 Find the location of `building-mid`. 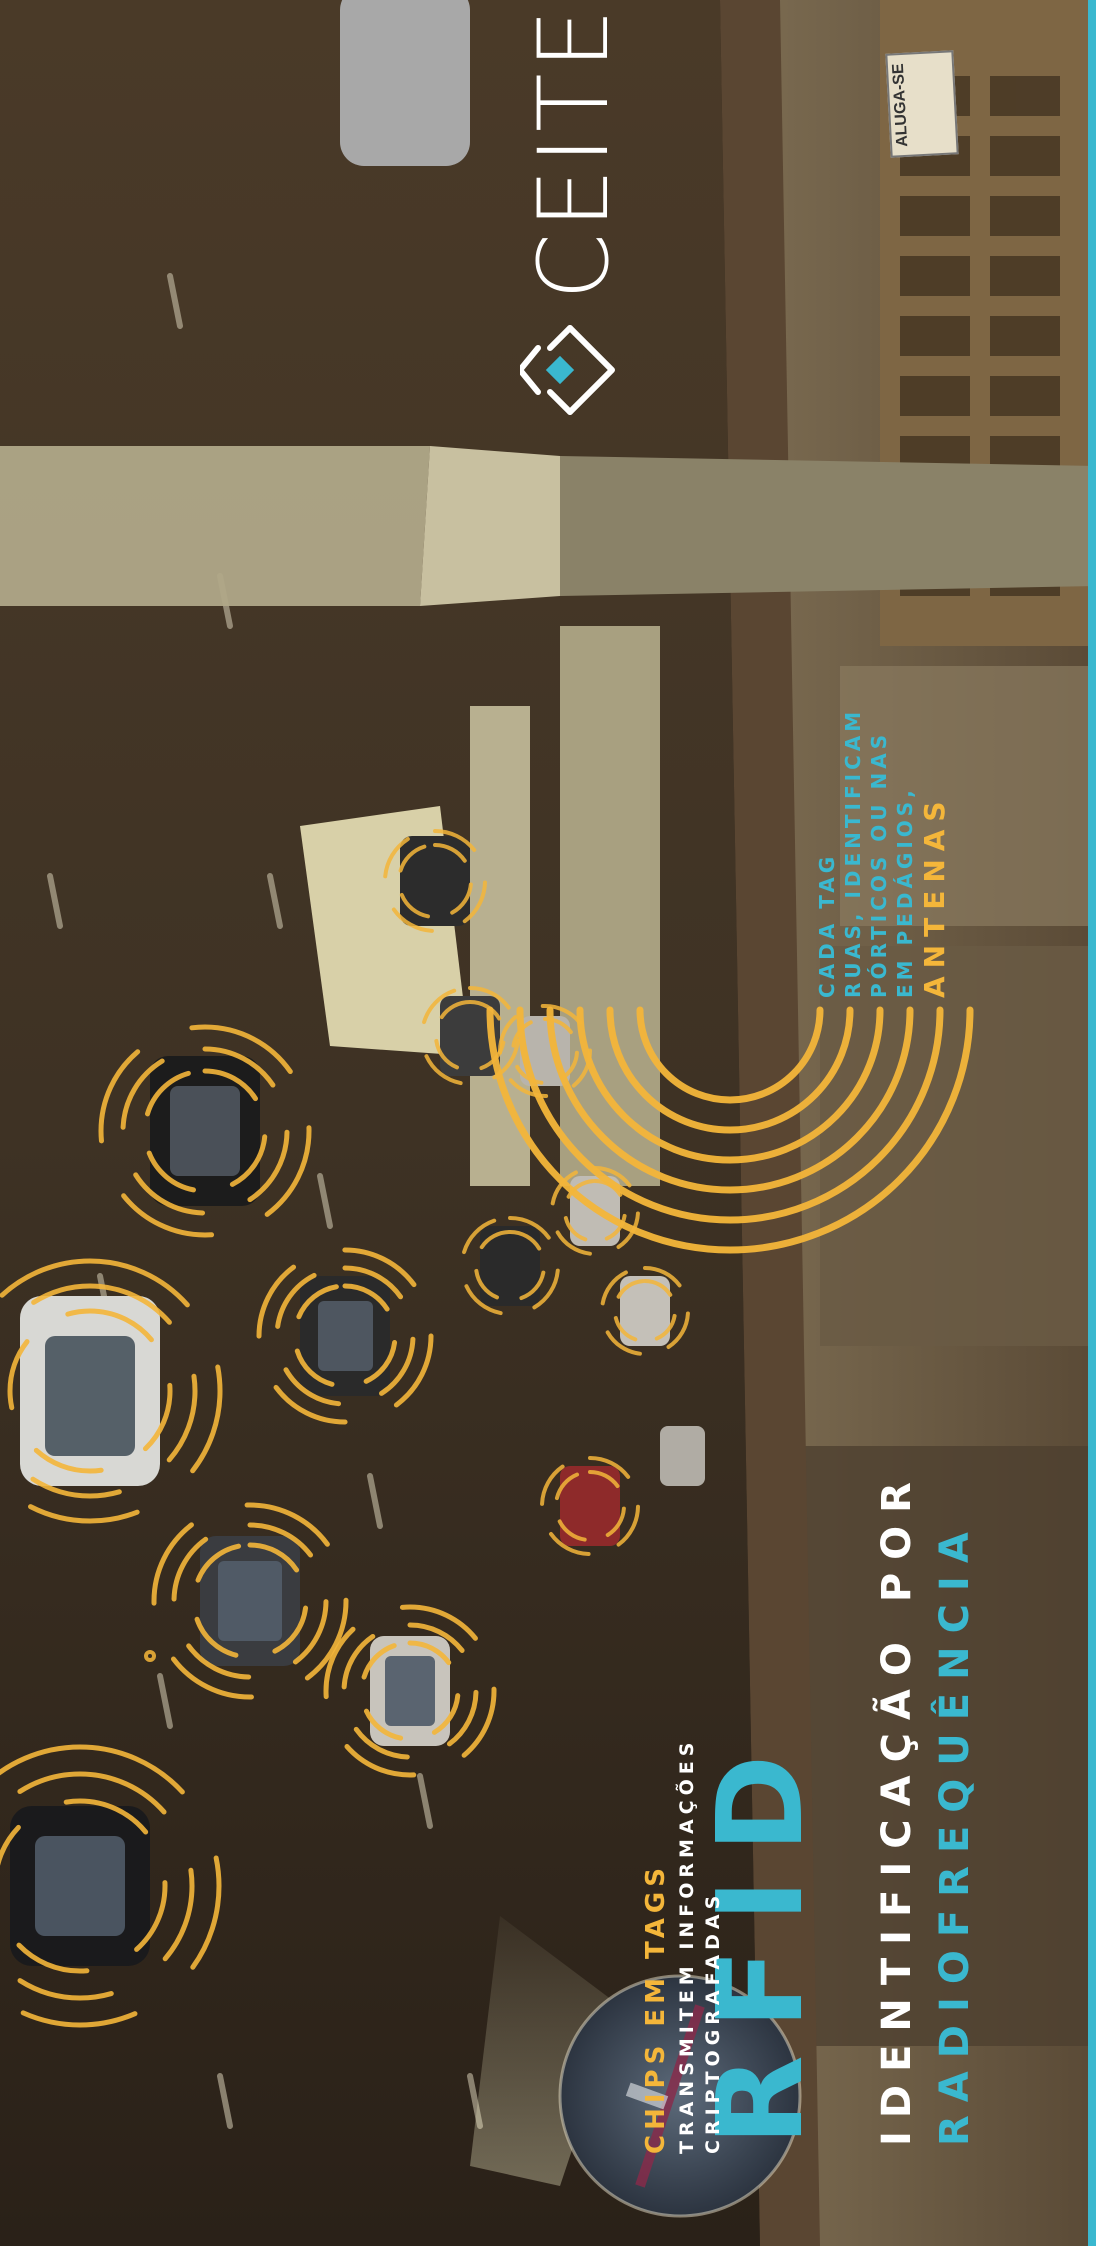

building-mid is located at coordinates (955, 1146).